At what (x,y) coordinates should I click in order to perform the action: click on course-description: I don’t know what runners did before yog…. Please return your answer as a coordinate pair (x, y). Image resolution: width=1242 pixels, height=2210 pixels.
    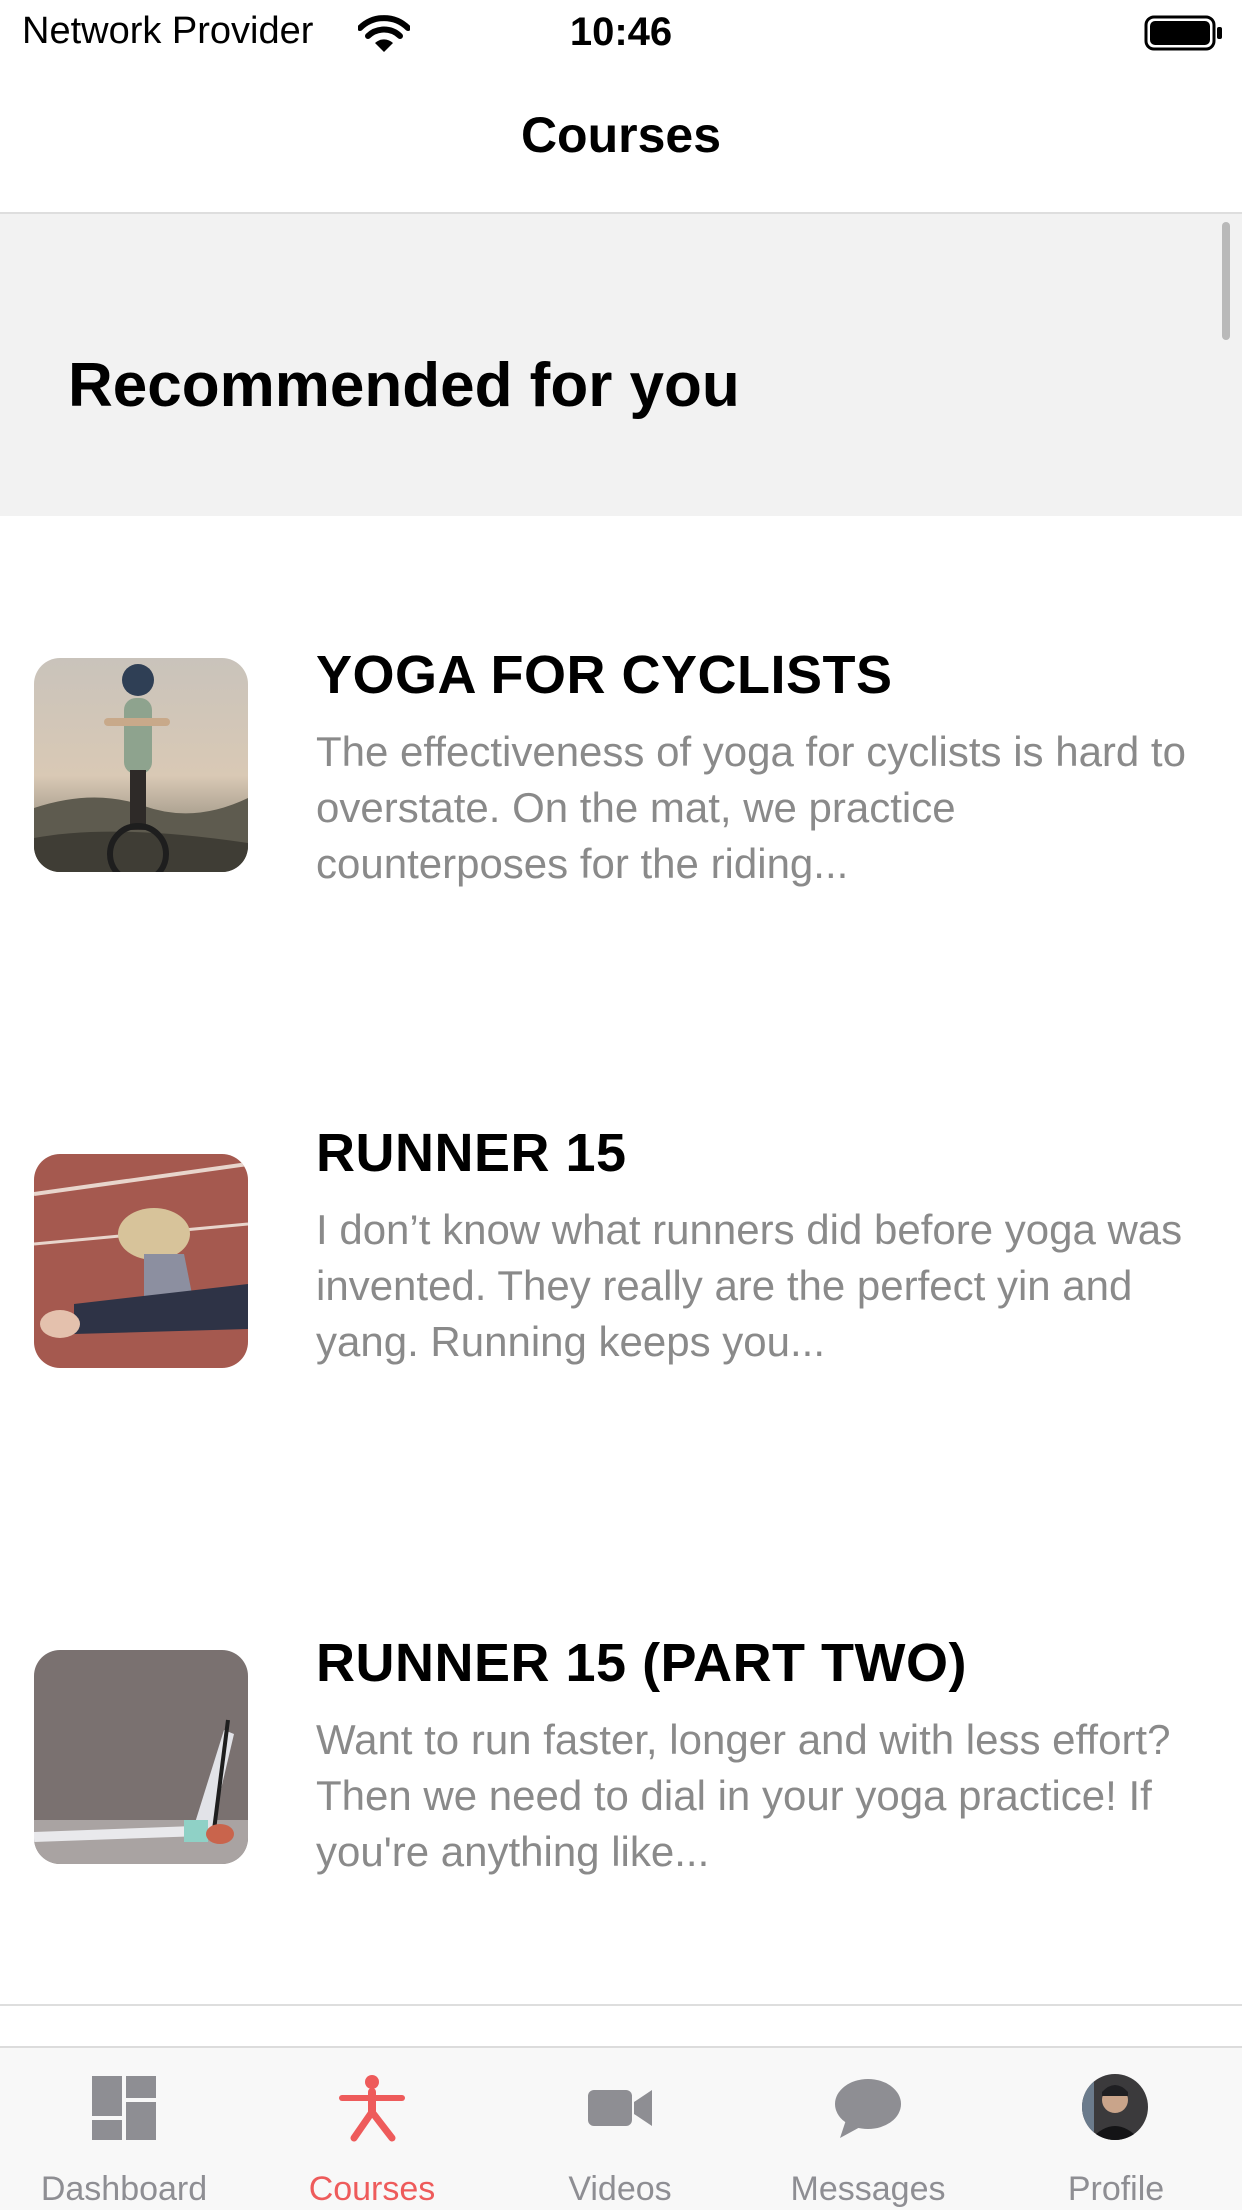
    Looking at the image, I should click on (749, 1285).